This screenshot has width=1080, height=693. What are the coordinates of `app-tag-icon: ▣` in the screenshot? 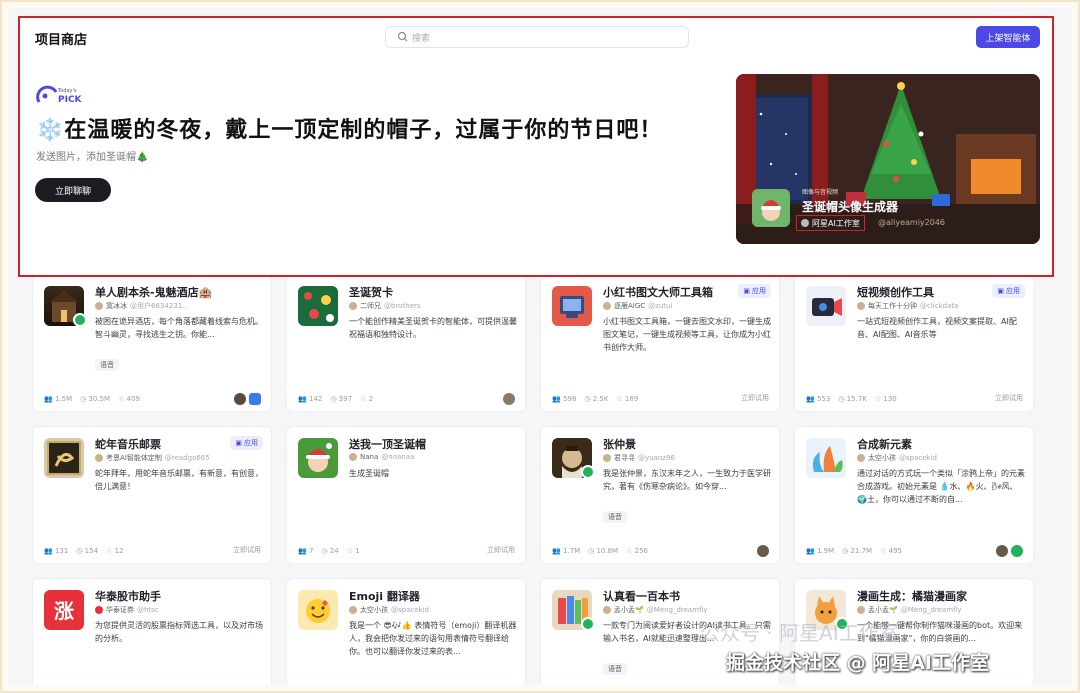 It's located at (746, 291).